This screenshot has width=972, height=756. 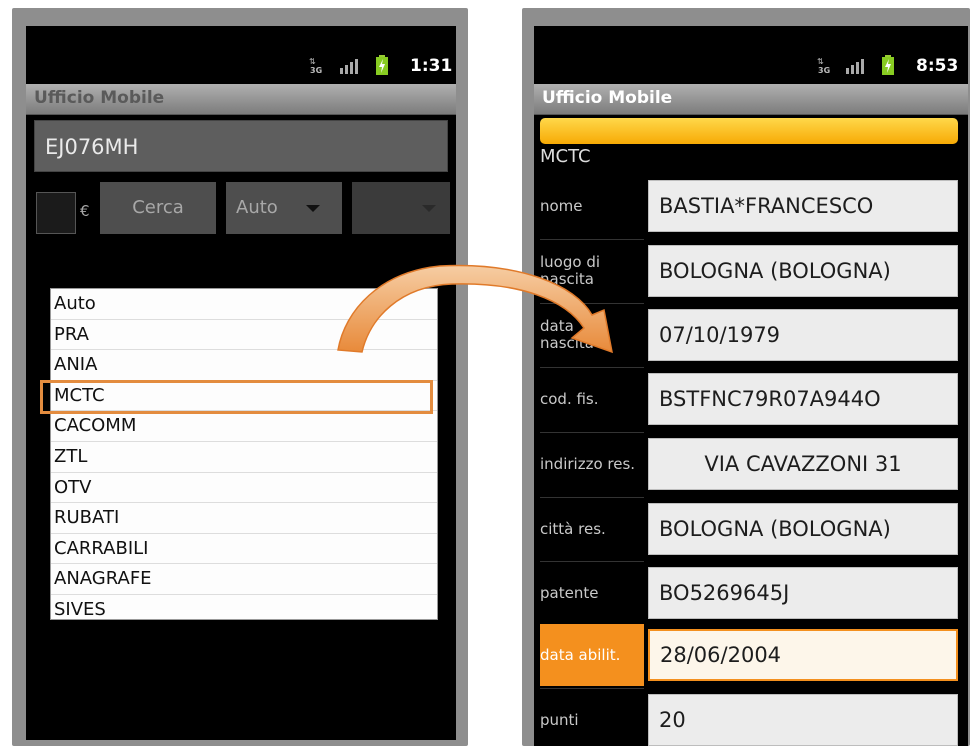 What do you see at coordinates (567, 334) in the screenshot?
I see `field-label: data nascita` at bounding box center [567, 334].